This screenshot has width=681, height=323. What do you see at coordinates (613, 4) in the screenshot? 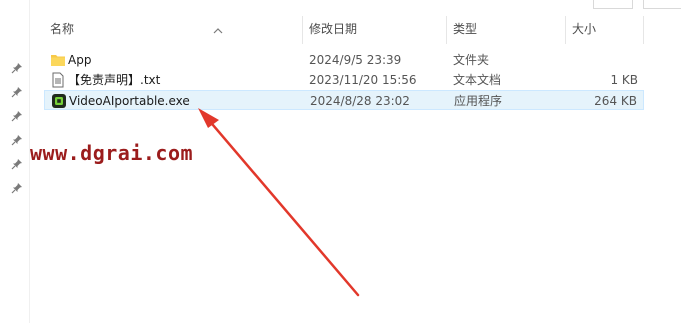
I see `toolbar-box-left` at bounding box center [613, 4].